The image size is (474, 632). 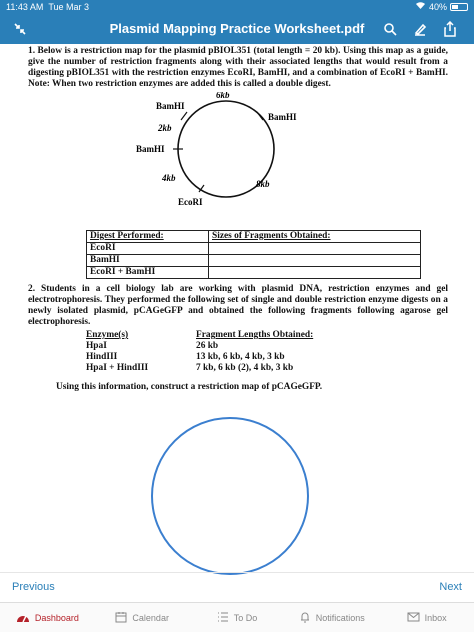 I want to click on enzyme-name: HindIII, so click(x=102, y=357).